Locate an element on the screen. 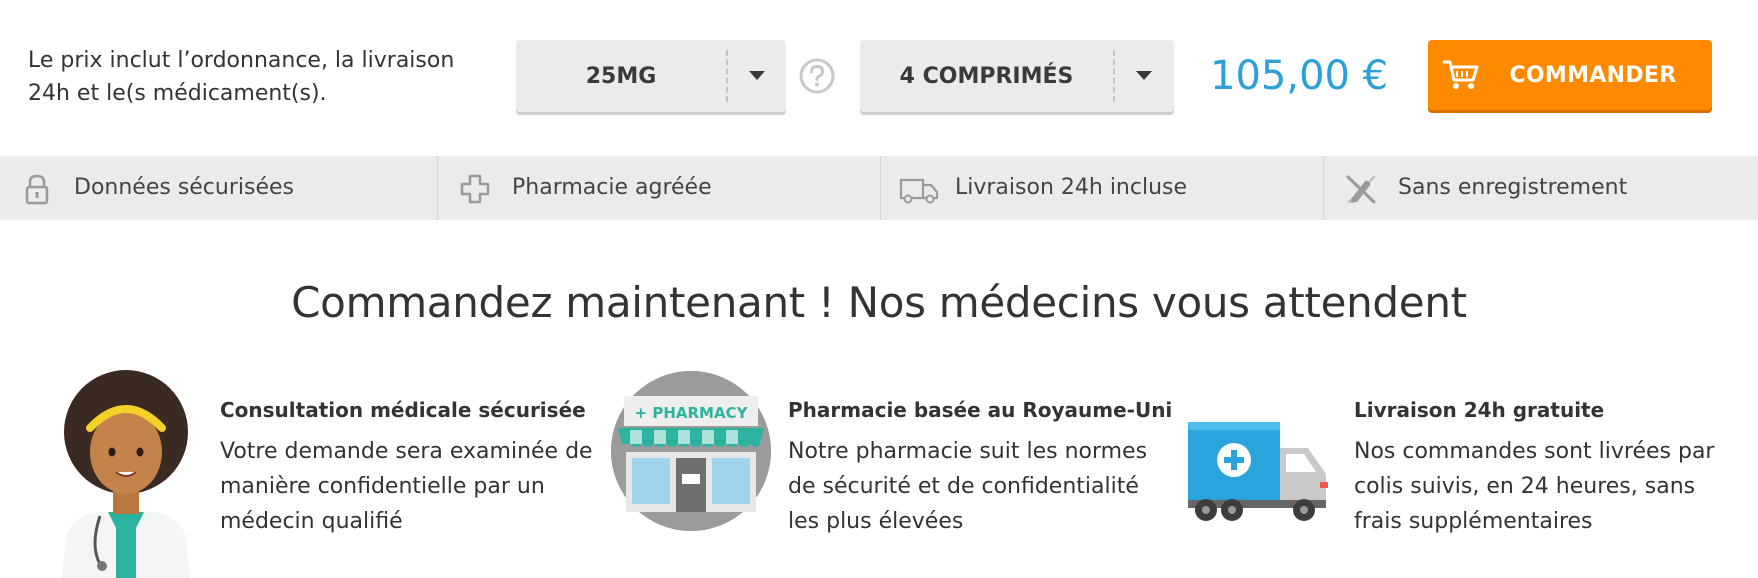 This screenshot has height=578, width=1758. doctor-illustration is located at coordinates (126, 474).